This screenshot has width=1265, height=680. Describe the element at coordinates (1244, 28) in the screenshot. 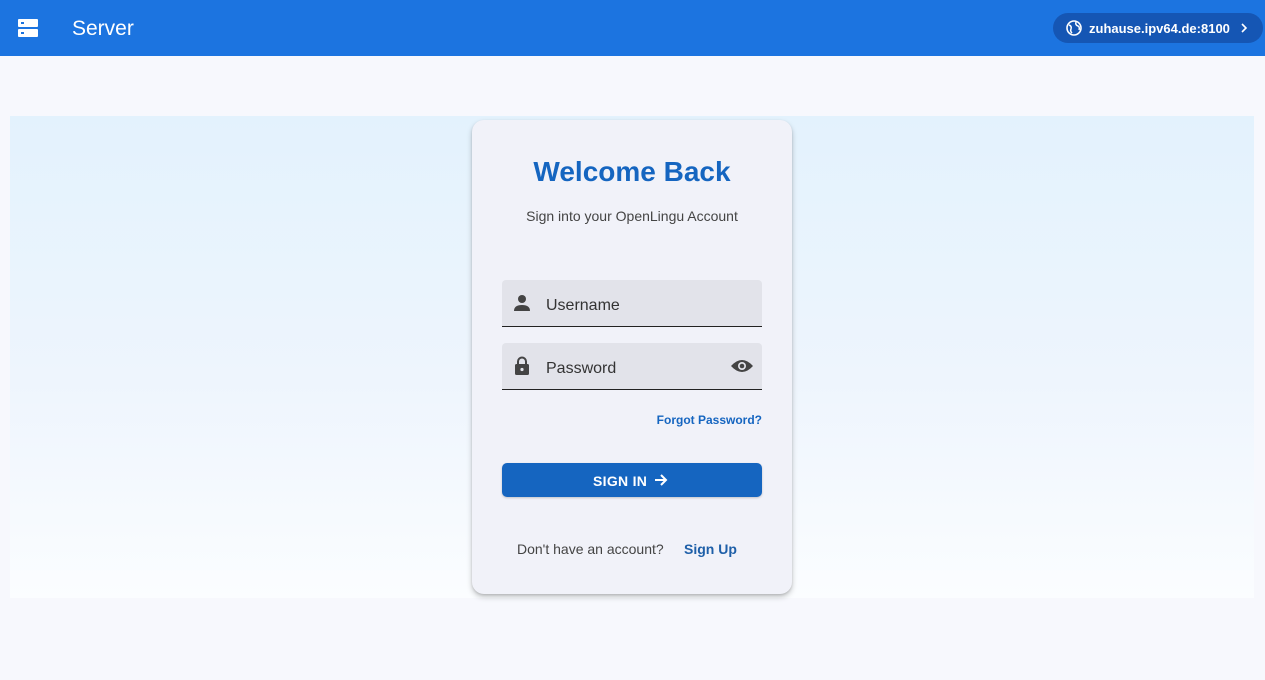

I see `chevron-right-icon` at that location.